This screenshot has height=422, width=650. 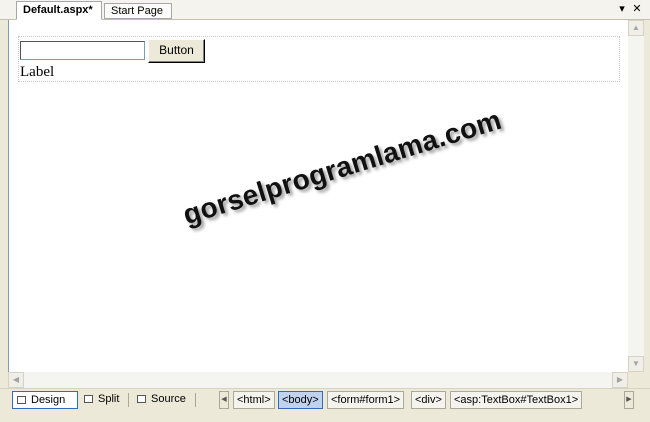 I want to click on tab-list-dropdown-icon: ▾, so click(x=622, y=9).